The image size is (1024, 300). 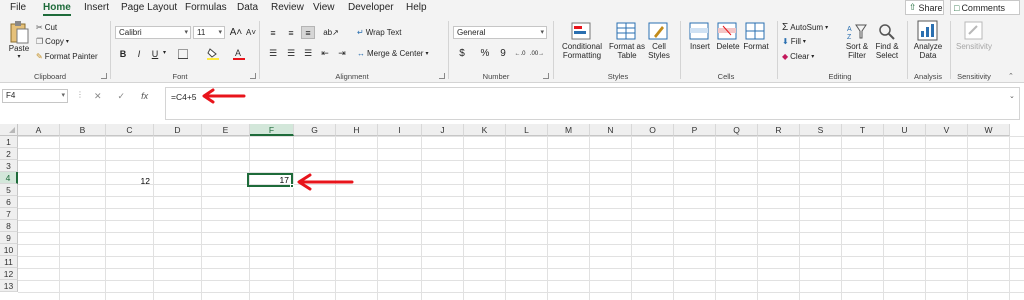 I want to click on column-header-u: U, so click(x=905, y=130).